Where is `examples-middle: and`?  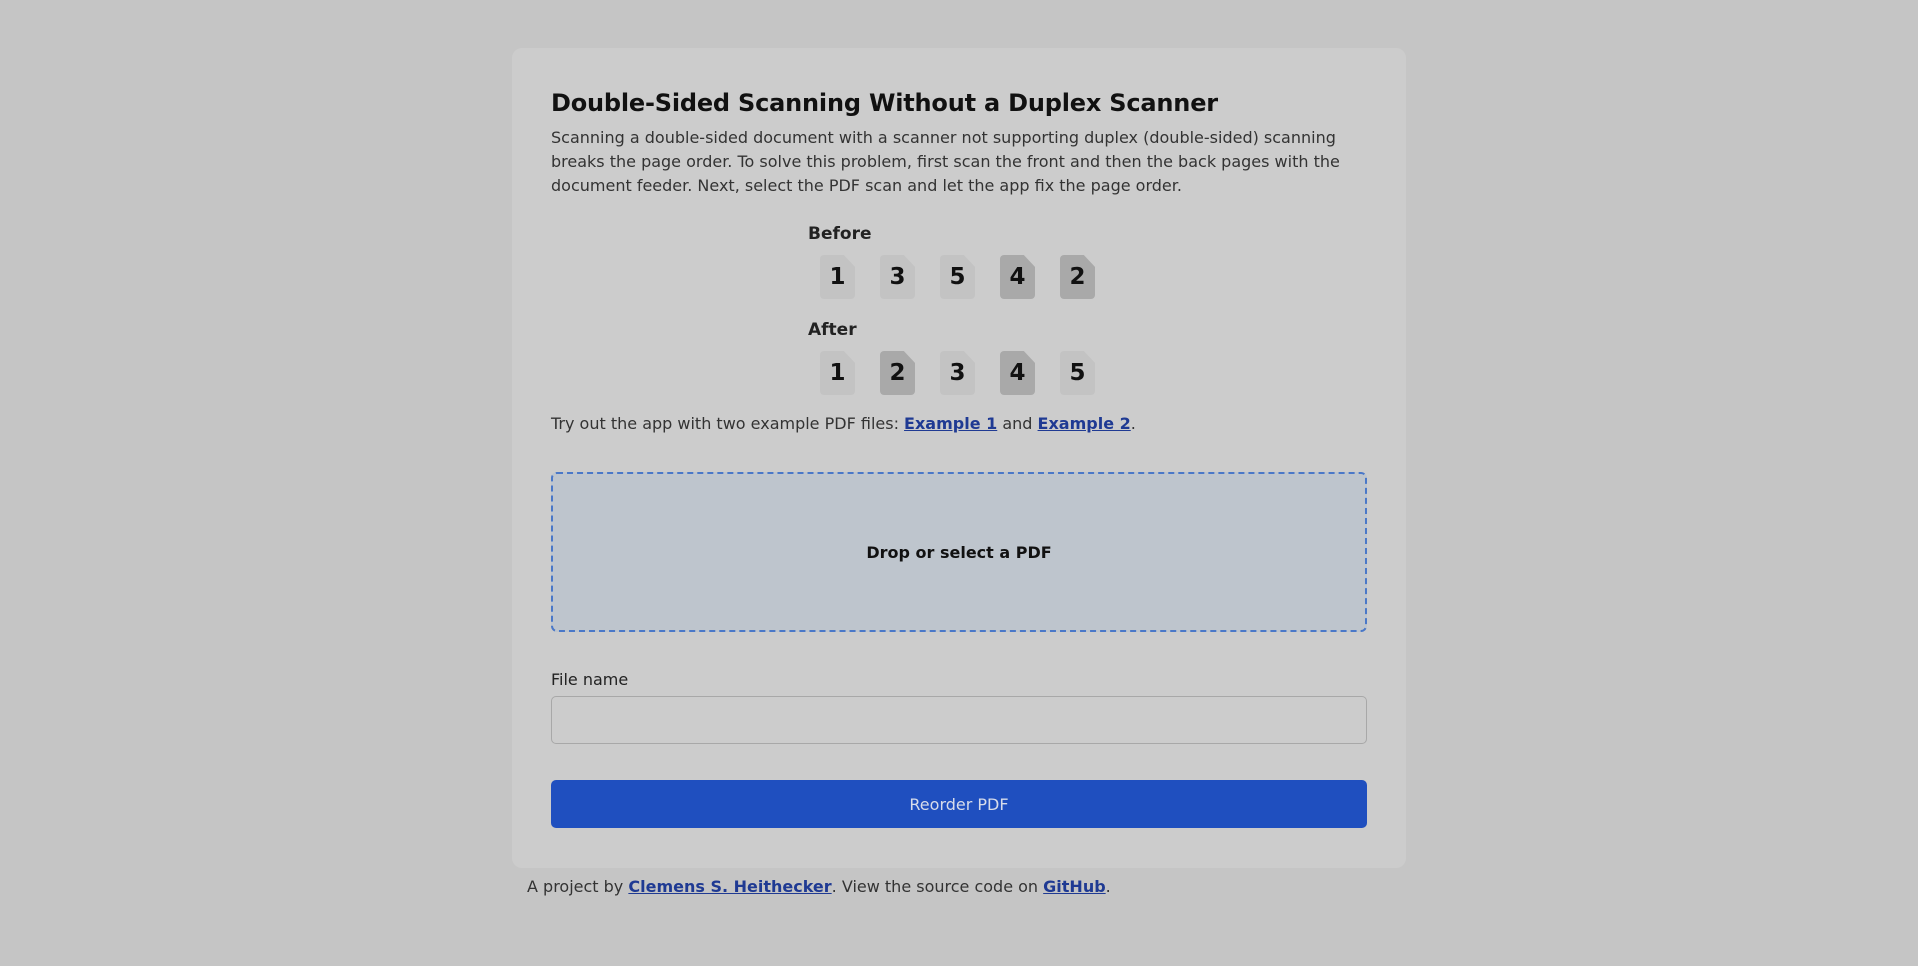
examples-middle: and is located at coordinates (1017, 423).